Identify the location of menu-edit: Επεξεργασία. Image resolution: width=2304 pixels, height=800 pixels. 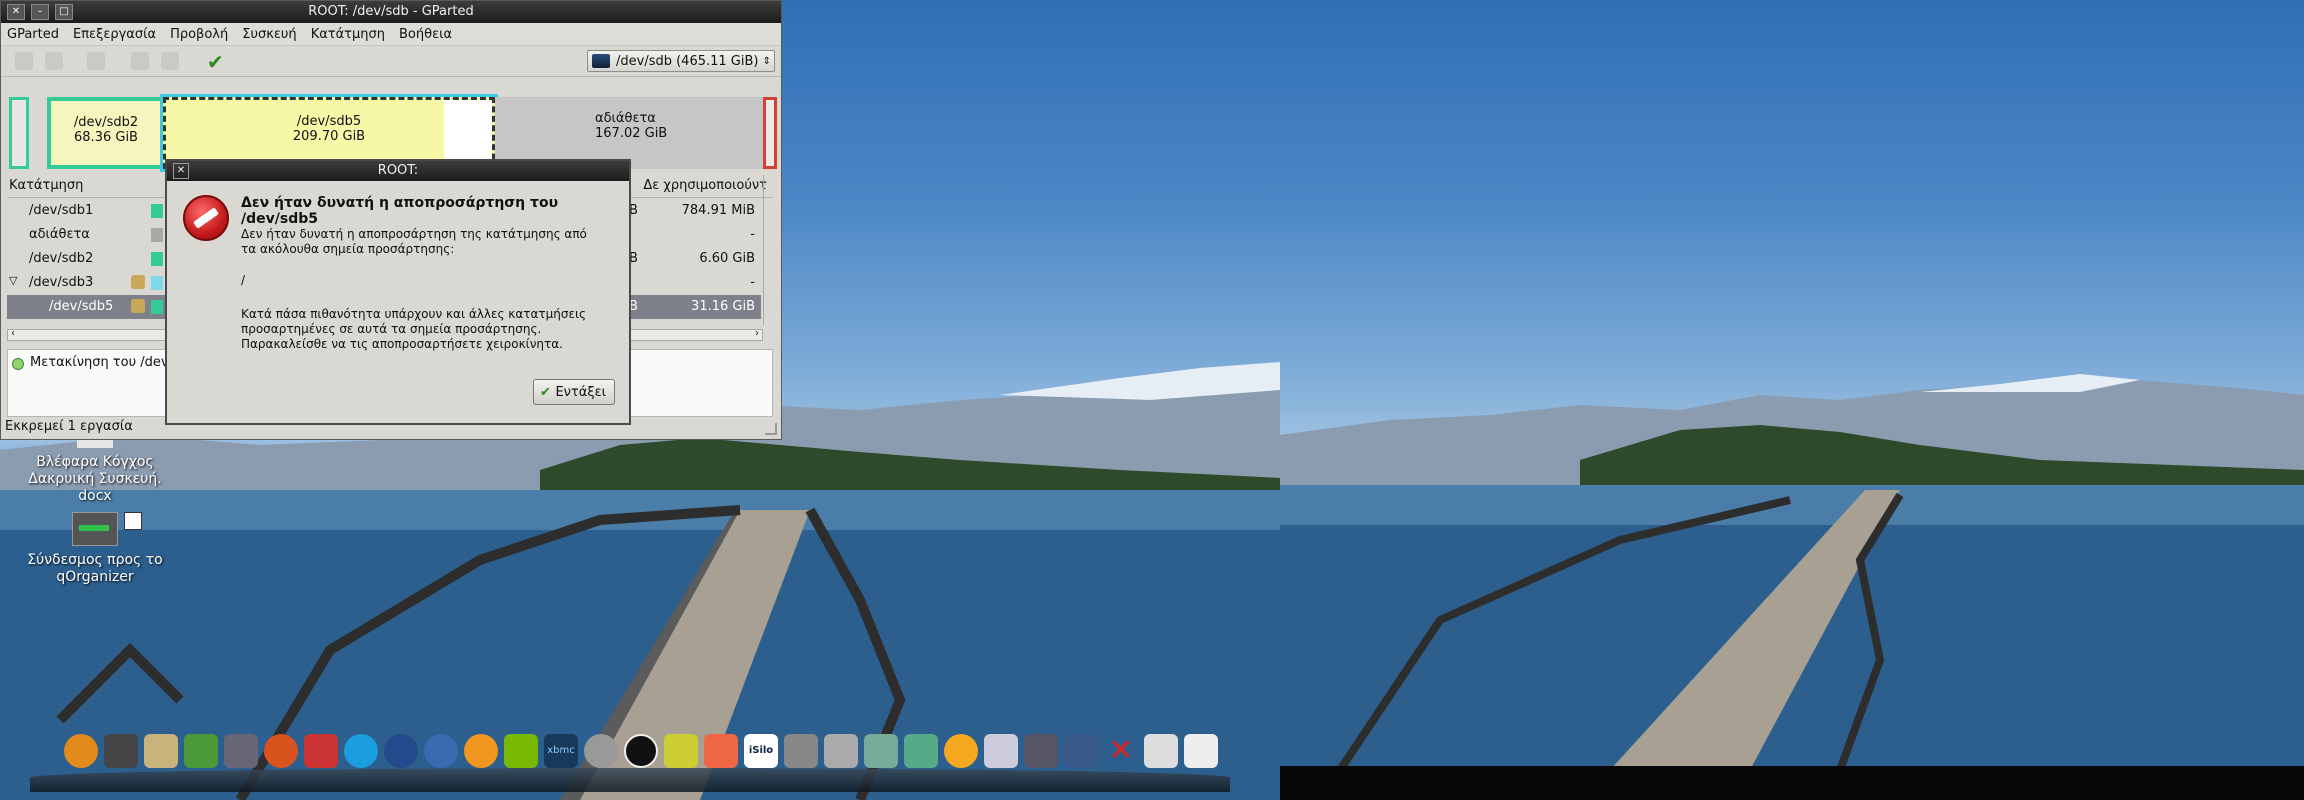
(114, 34).